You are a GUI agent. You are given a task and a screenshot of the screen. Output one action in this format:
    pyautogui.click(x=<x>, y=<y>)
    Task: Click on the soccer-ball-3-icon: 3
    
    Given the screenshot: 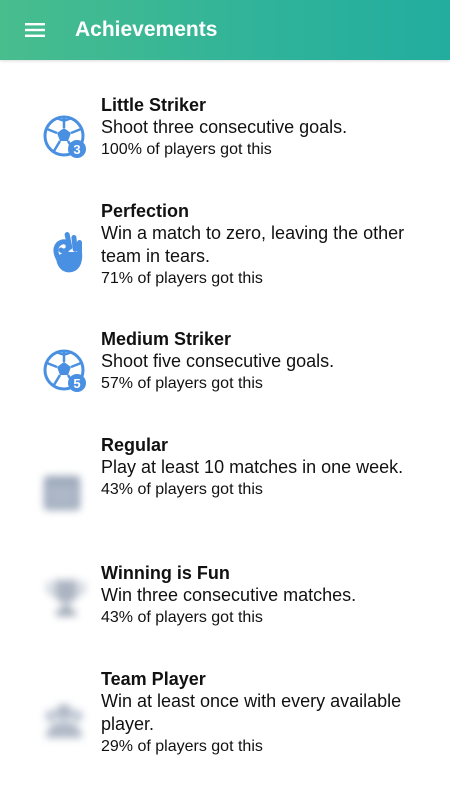 What is the action you would take?
    pyautogui.click(x=67, y=139)
    